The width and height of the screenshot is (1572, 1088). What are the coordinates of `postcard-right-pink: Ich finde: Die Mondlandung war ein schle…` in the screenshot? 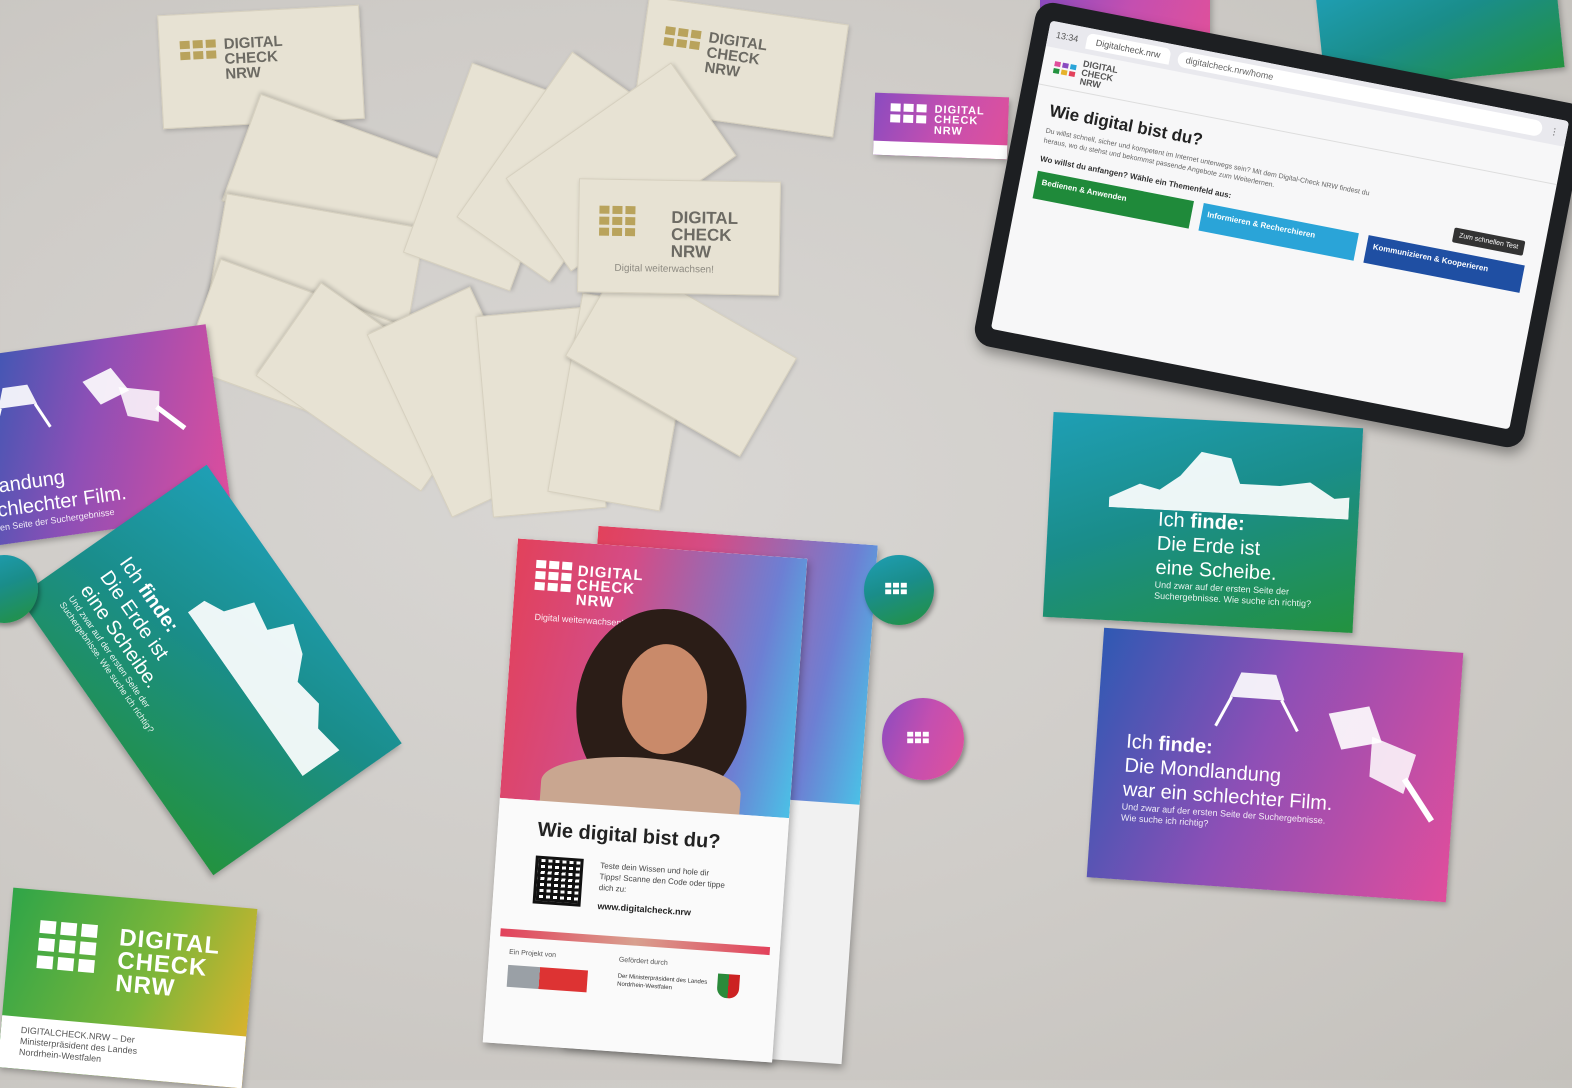 It's located at (1275, 765).